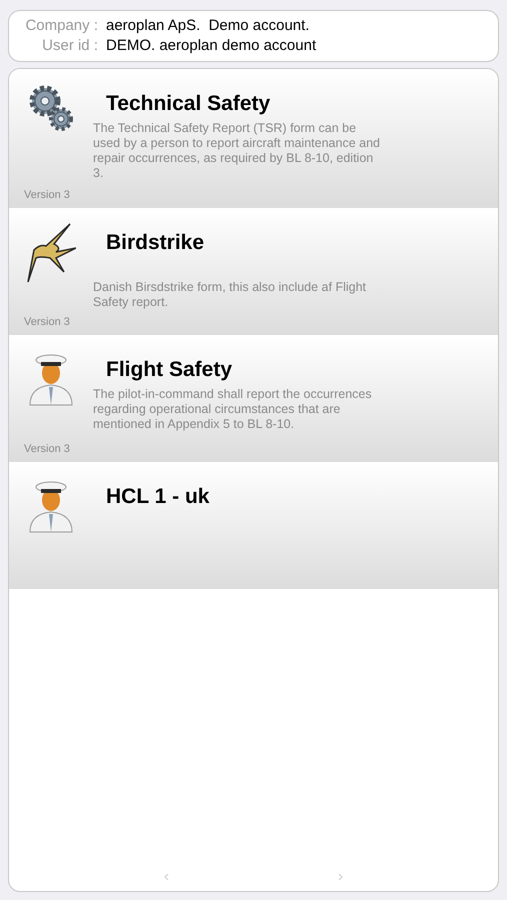 The height and width of the screenshot is (900, 507). What do you see at coordinates (51, 108) in the screenshot?
I see `gears-icon` at bounding box center [51, 108].